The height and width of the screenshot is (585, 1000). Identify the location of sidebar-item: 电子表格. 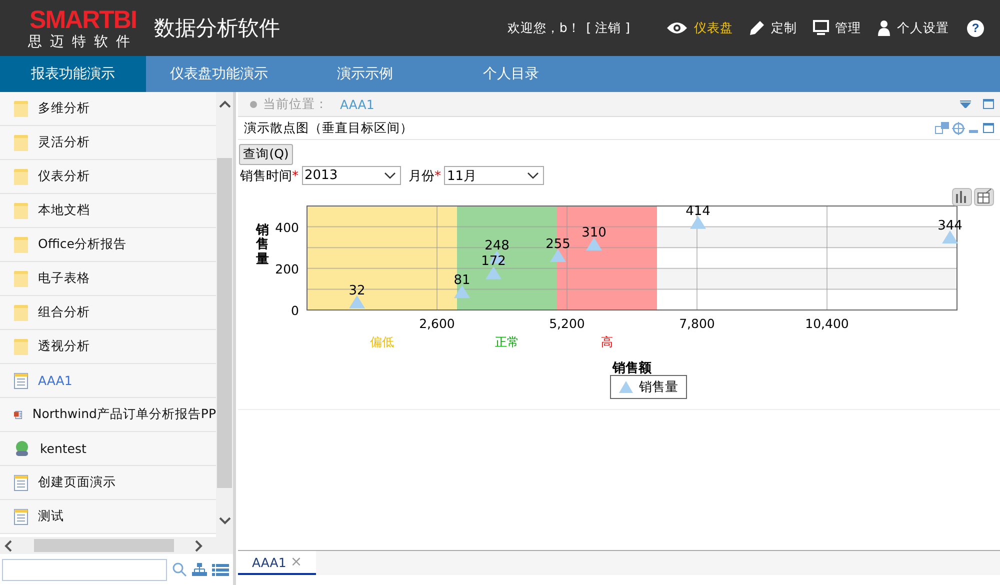
(108, 279).